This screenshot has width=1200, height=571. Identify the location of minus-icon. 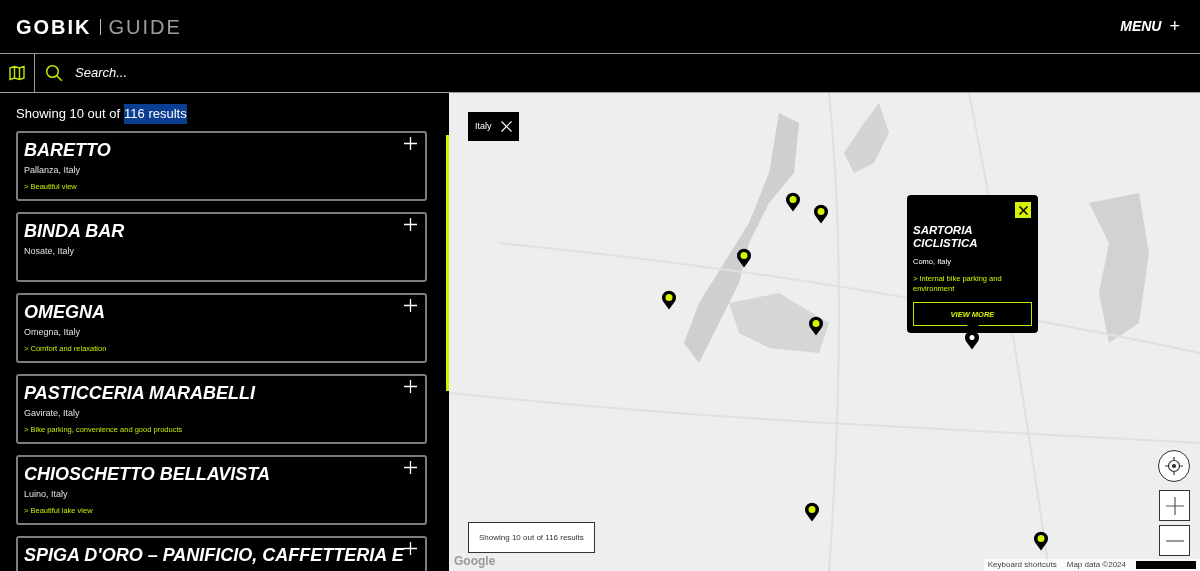
(1174, 540).